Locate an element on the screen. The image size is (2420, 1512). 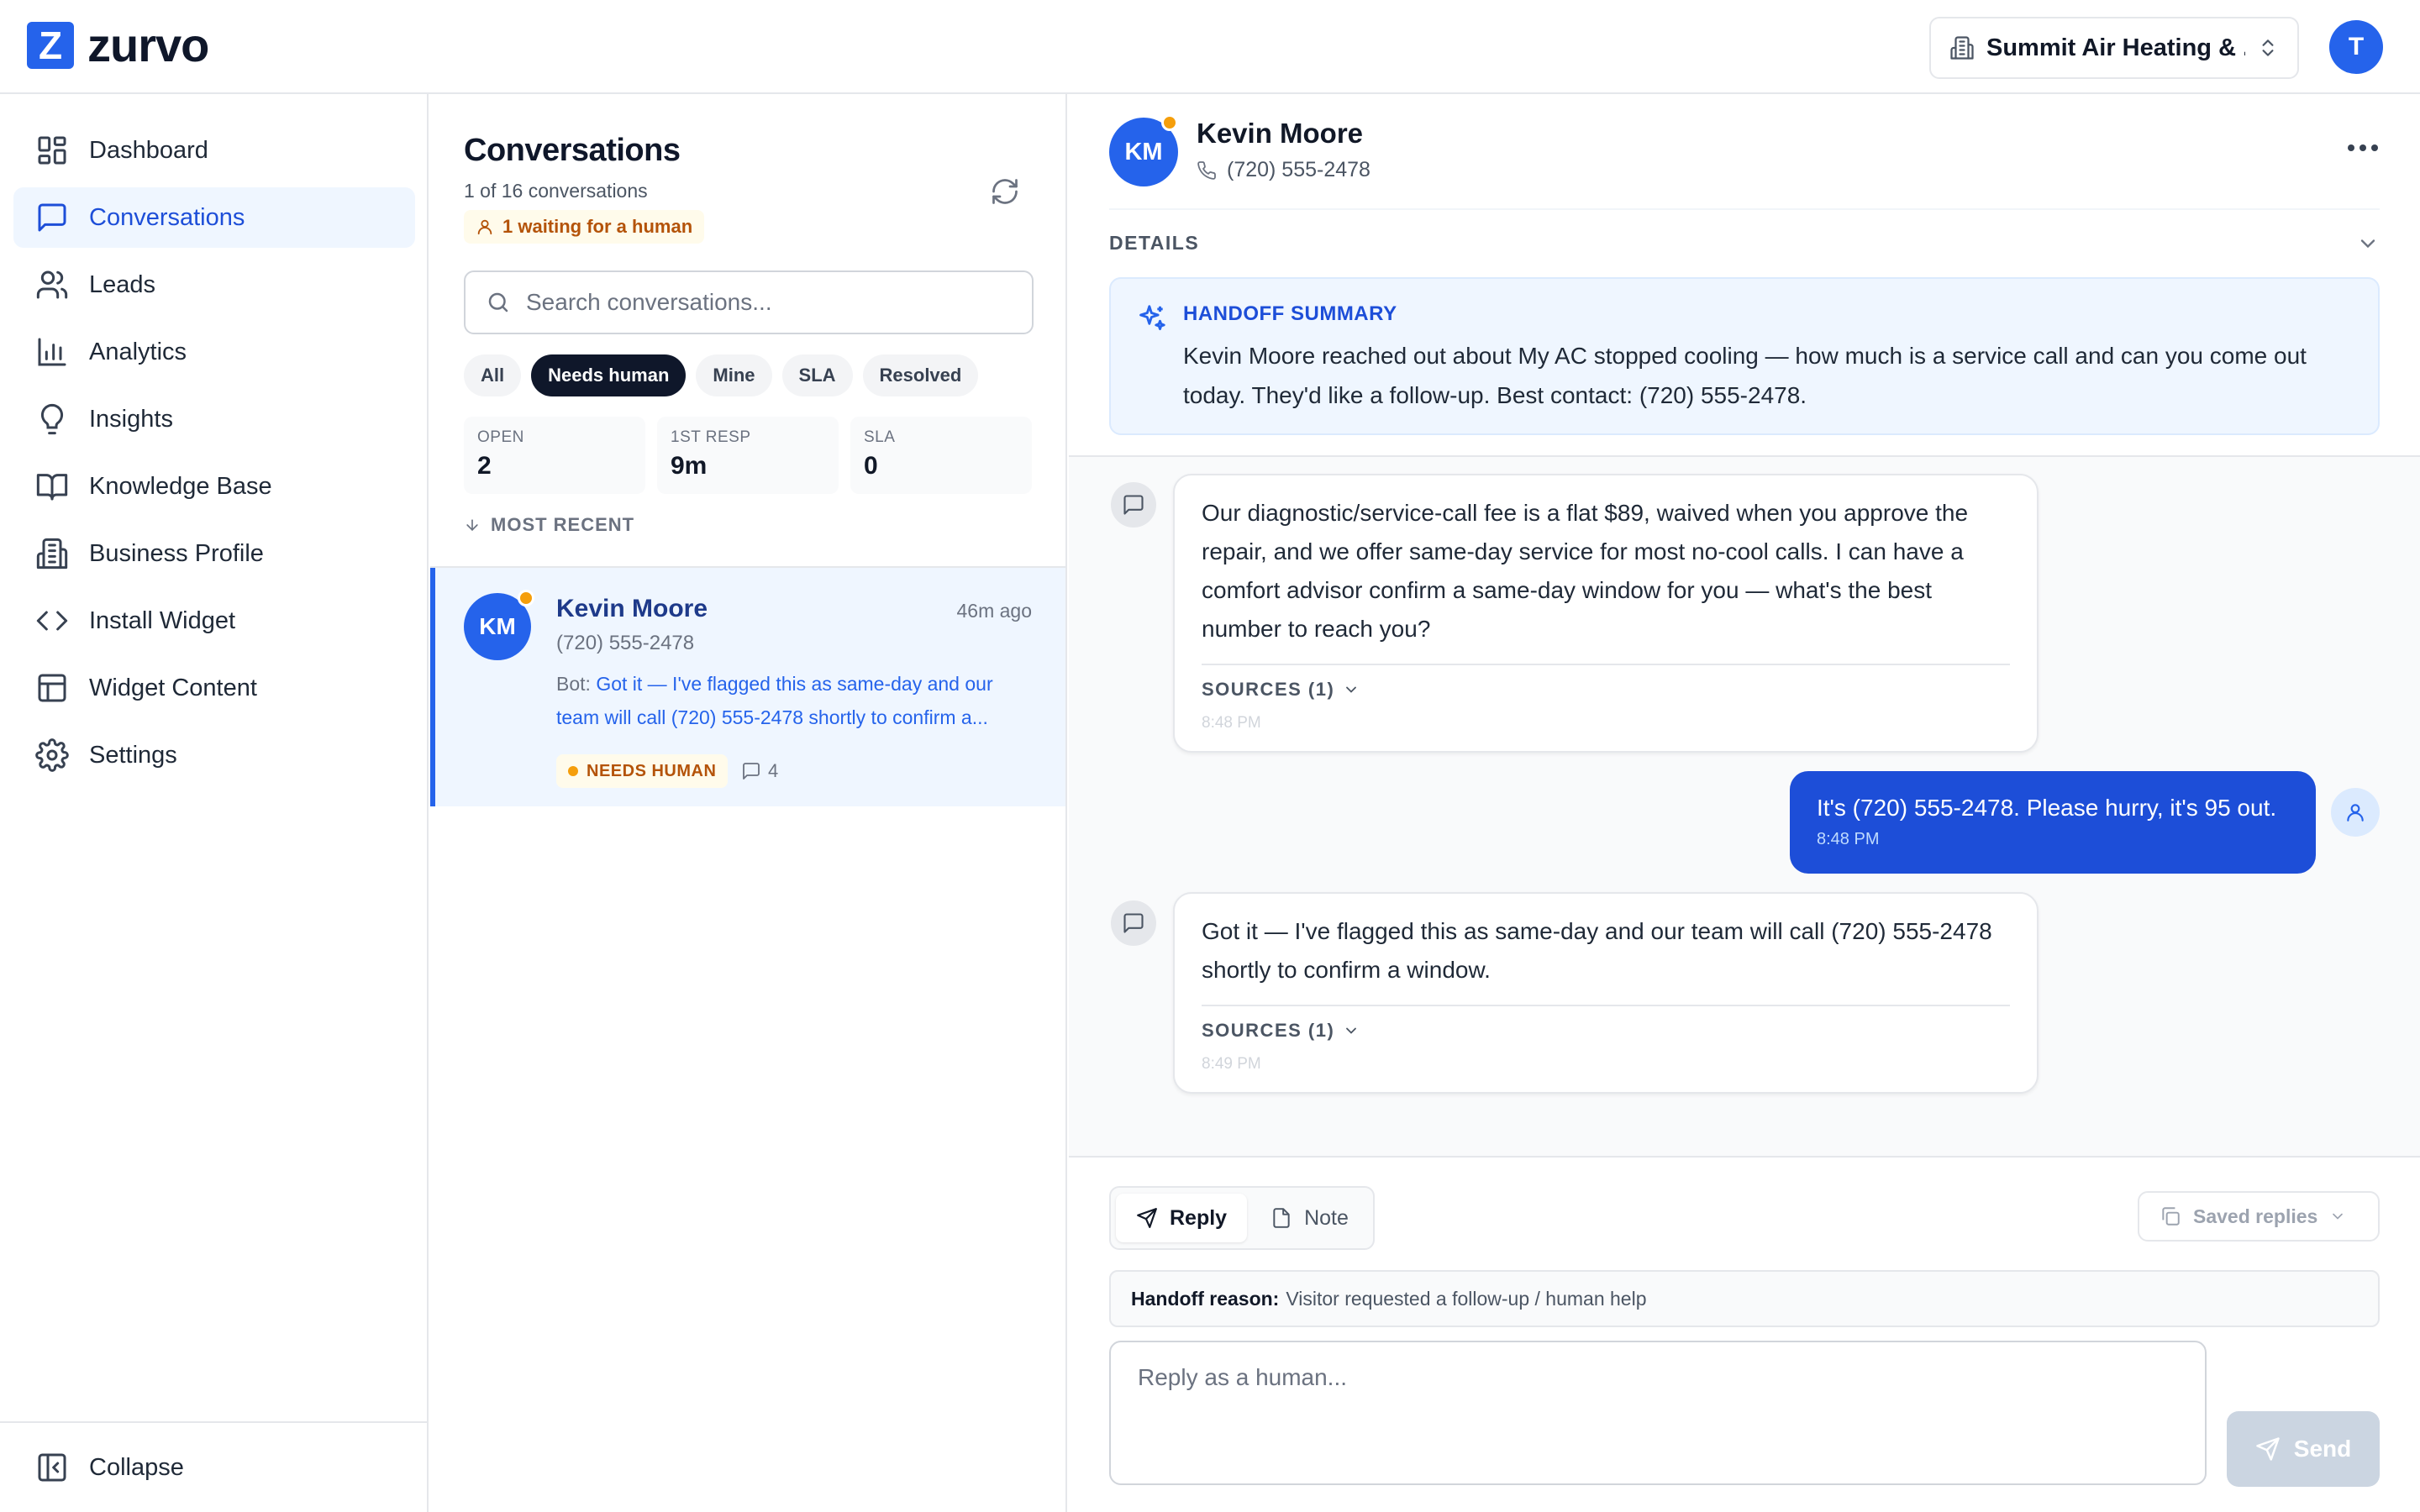
sidebar-item-install-widget: Install Widget is located at coordinates (214, 621).